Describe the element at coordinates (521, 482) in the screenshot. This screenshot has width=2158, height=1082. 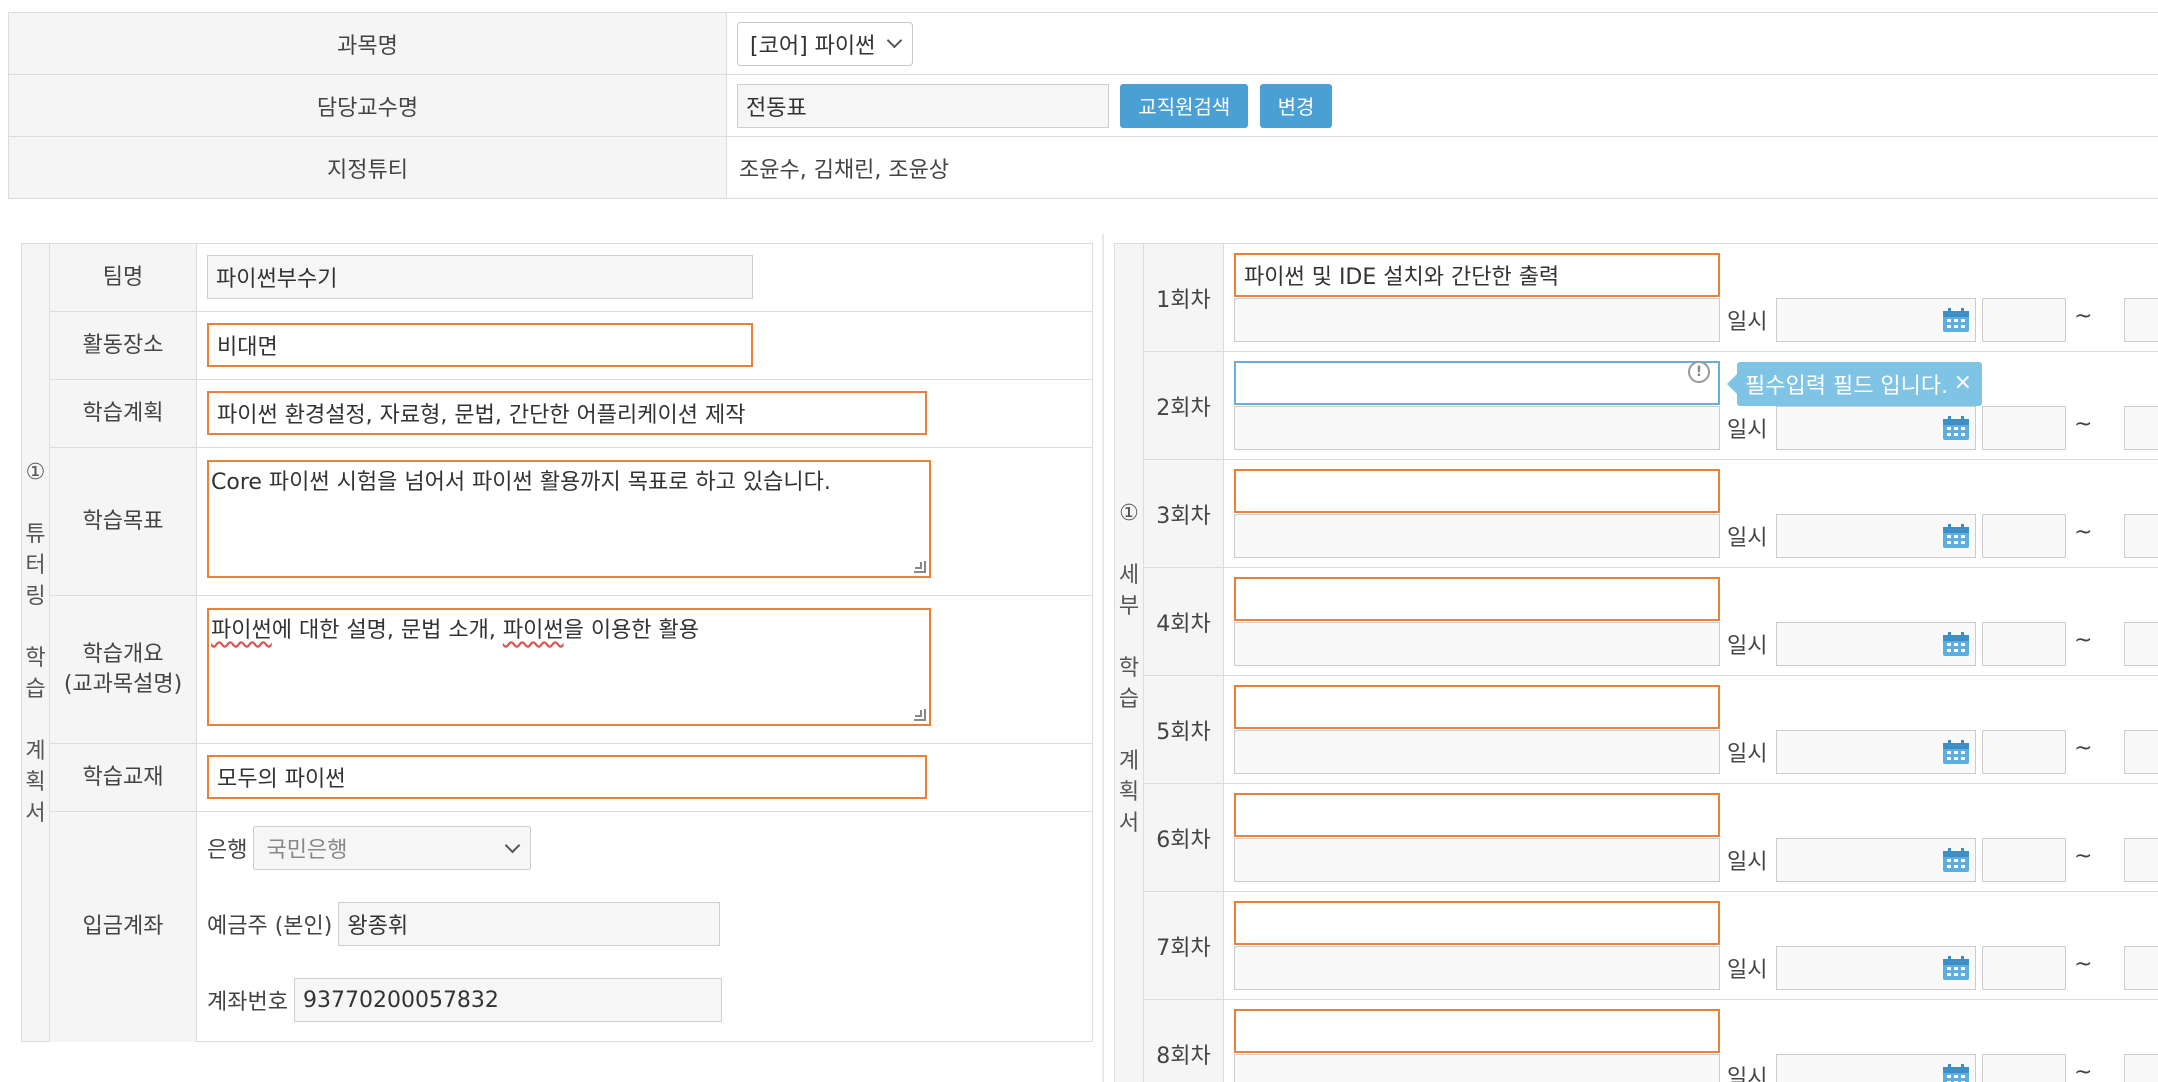
I see `goal-text: Core 파이썬 시험을 넘어서 파이썬 활용까지 목표로 하고 있습니다.` at that location.